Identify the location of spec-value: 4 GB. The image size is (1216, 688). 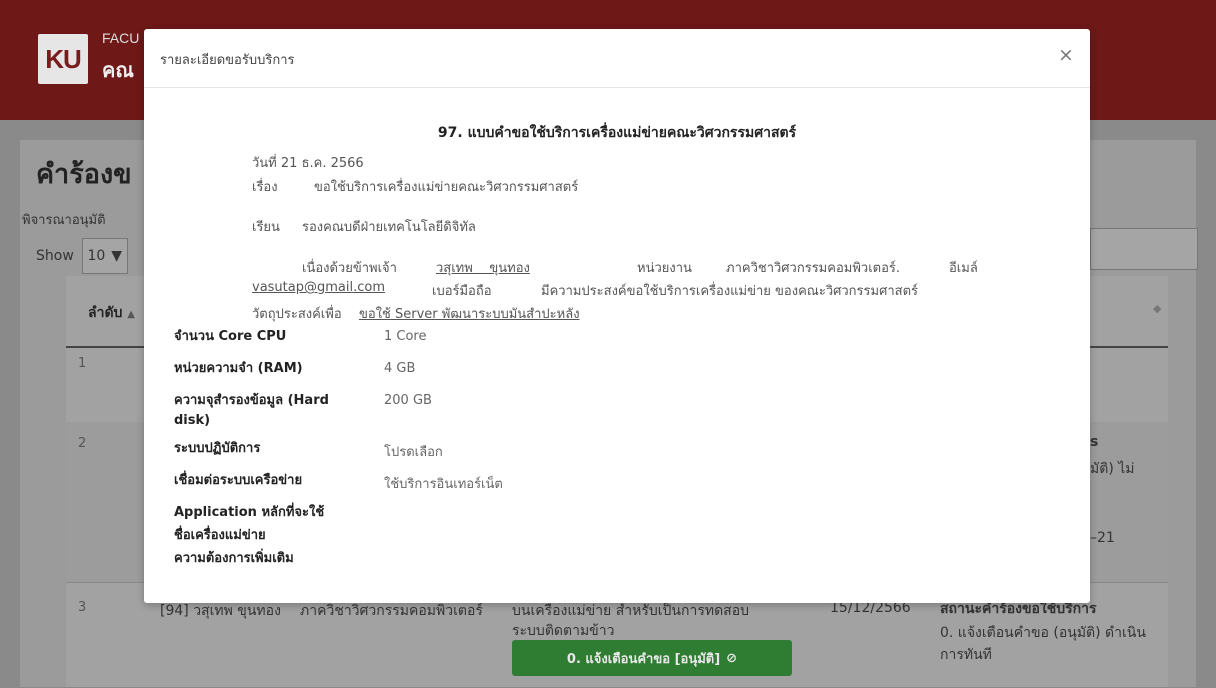
(400, 368).